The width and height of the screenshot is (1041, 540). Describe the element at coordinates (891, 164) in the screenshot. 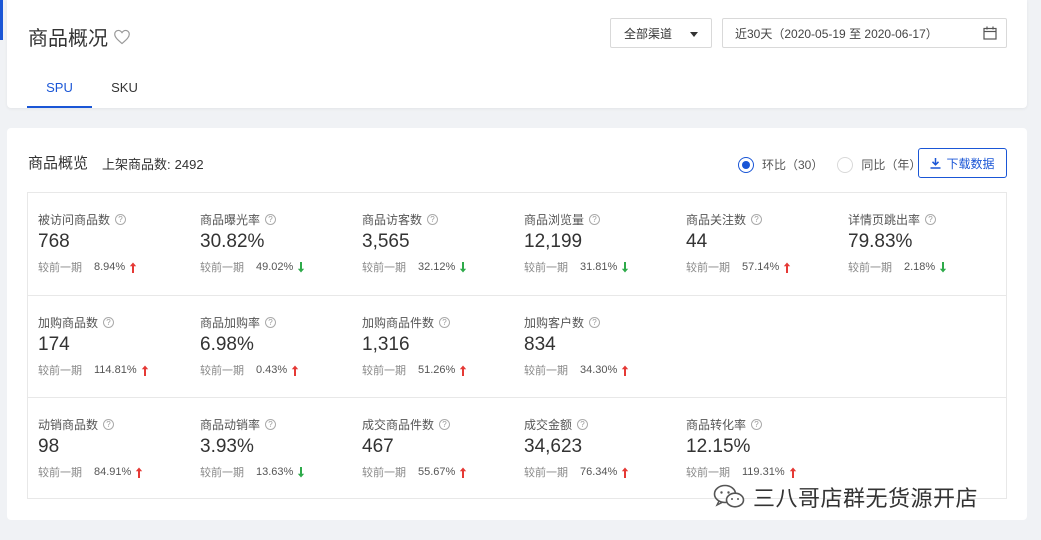

I see `radio-yoy-label: 同比（年）` at that location.